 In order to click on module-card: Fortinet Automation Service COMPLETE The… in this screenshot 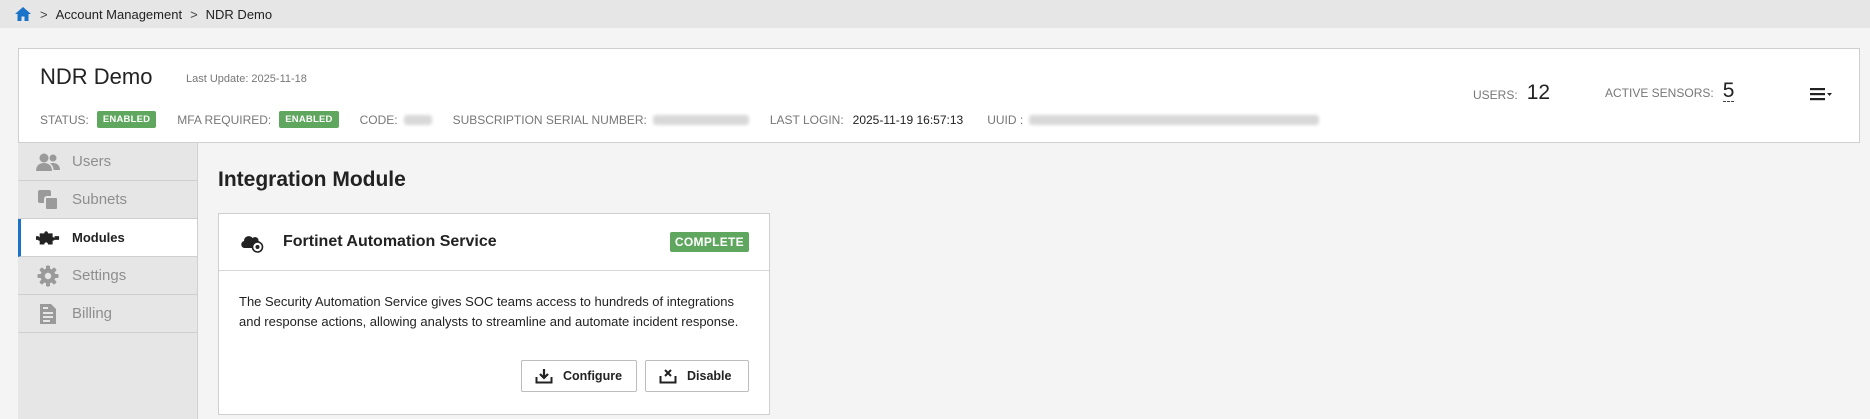, I will do `click(494, 314)`.